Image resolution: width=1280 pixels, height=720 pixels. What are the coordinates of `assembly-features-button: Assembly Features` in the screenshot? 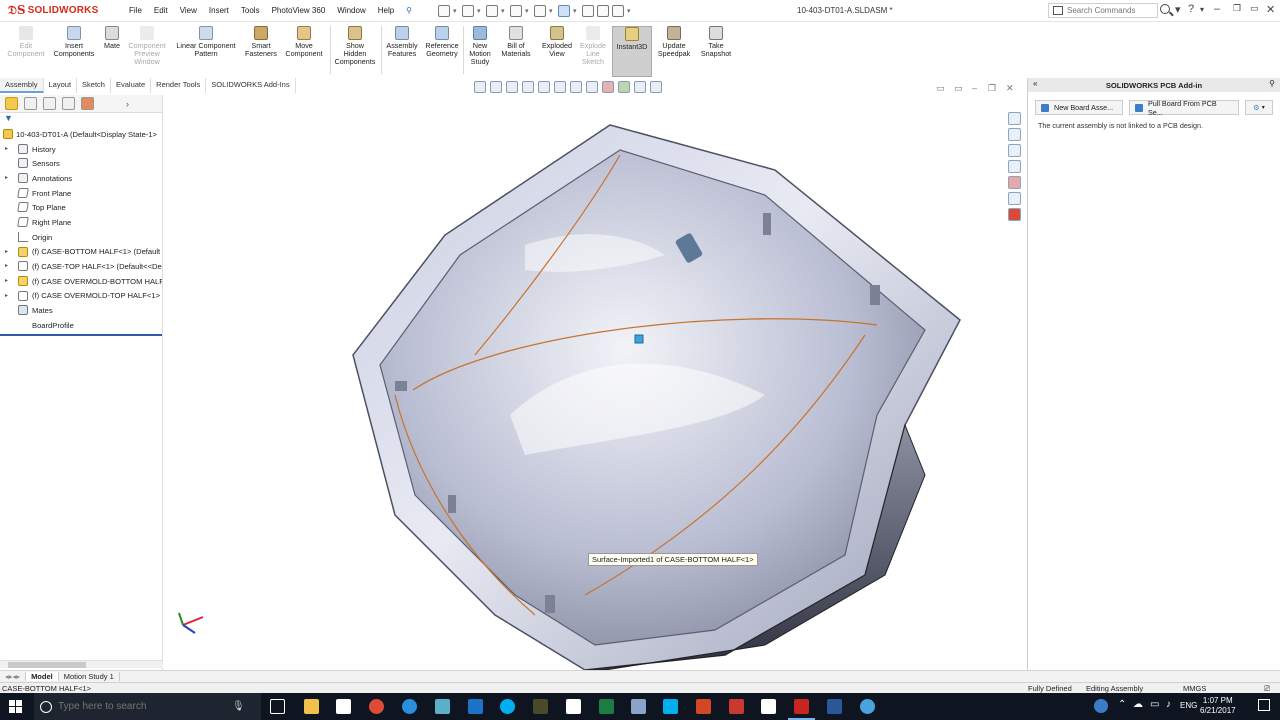 It's located at (402, 42).